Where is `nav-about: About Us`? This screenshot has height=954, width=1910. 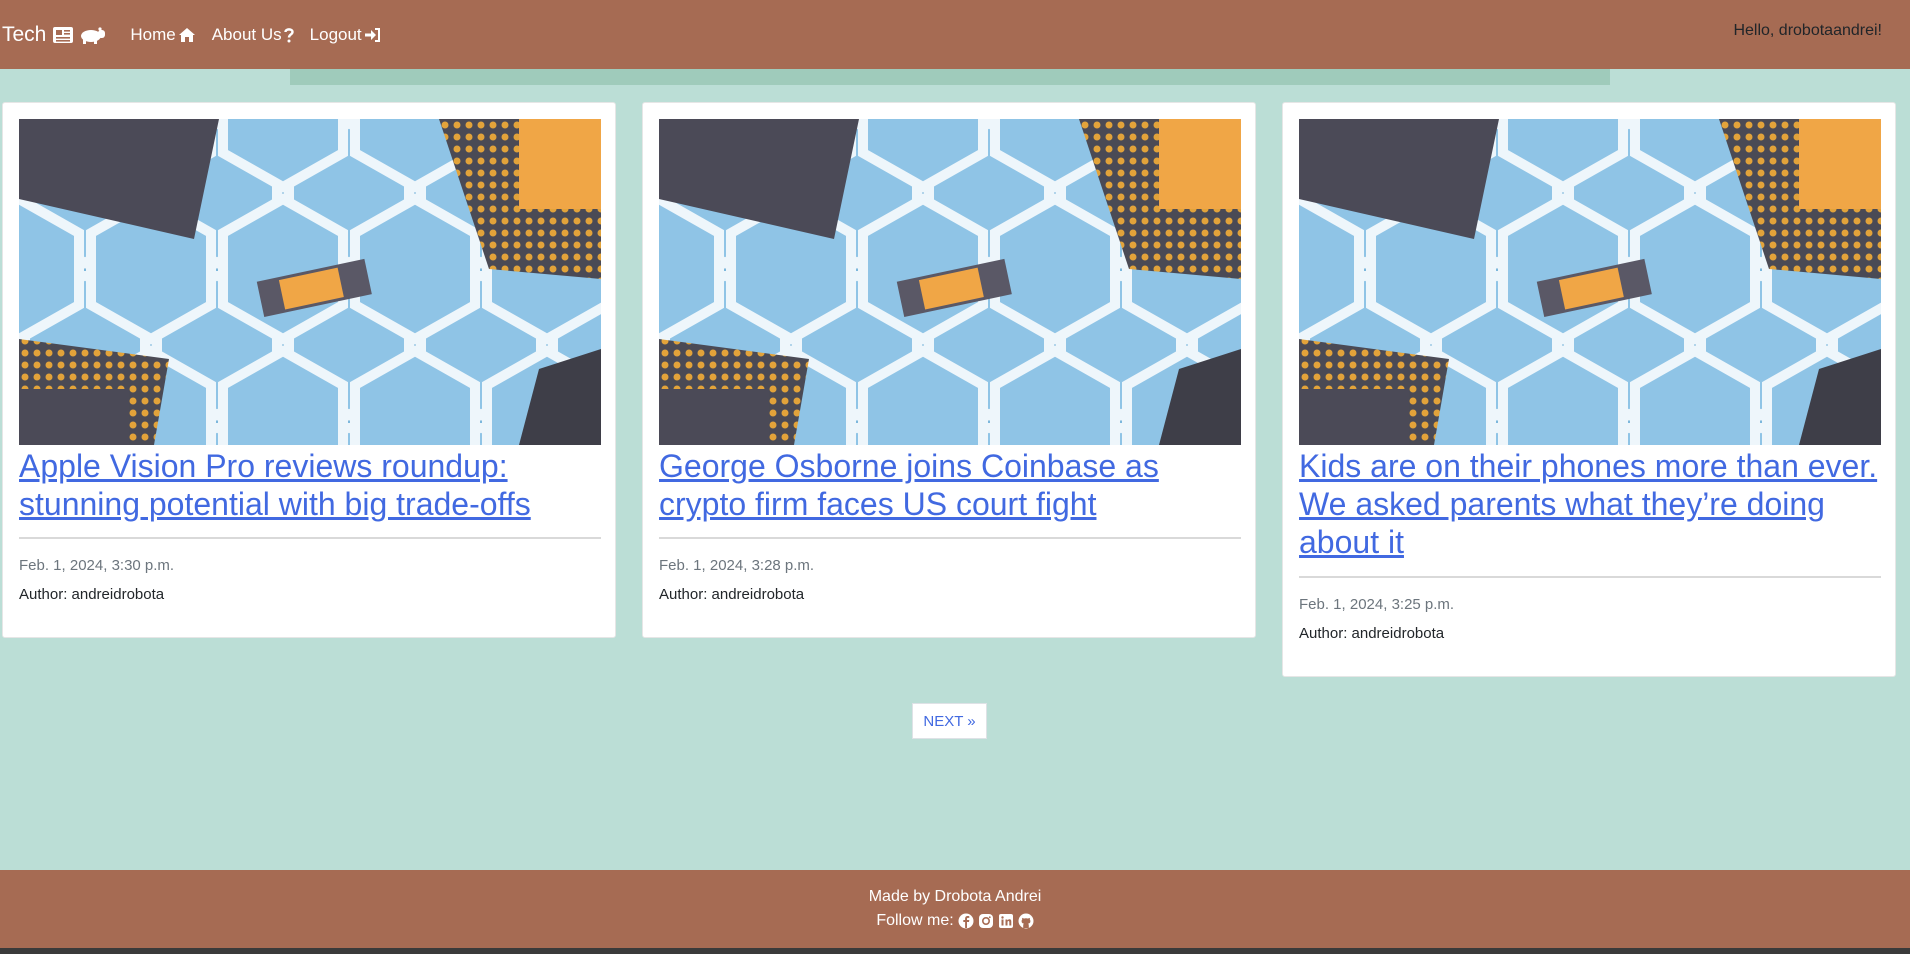 nav-about: About Us is located at coordinates (253, 35).